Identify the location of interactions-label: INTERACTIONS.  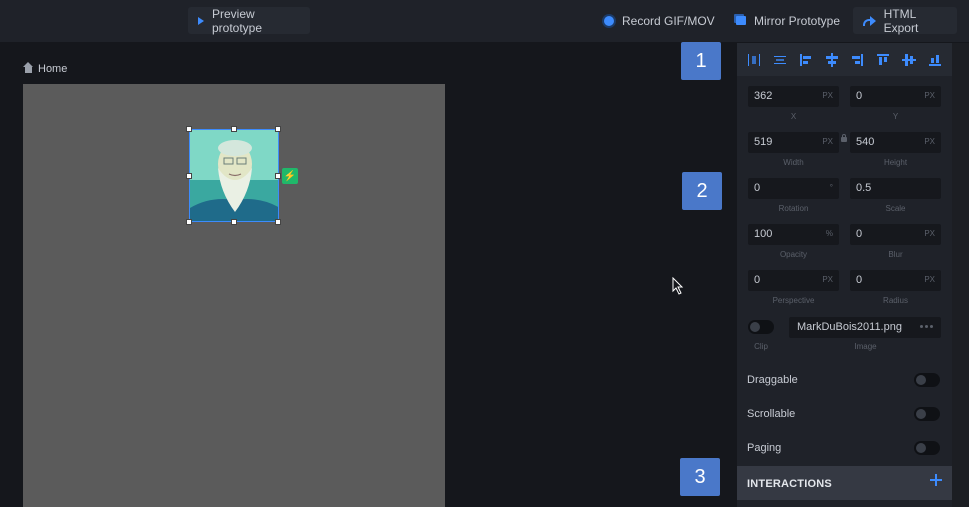
(789, 484).